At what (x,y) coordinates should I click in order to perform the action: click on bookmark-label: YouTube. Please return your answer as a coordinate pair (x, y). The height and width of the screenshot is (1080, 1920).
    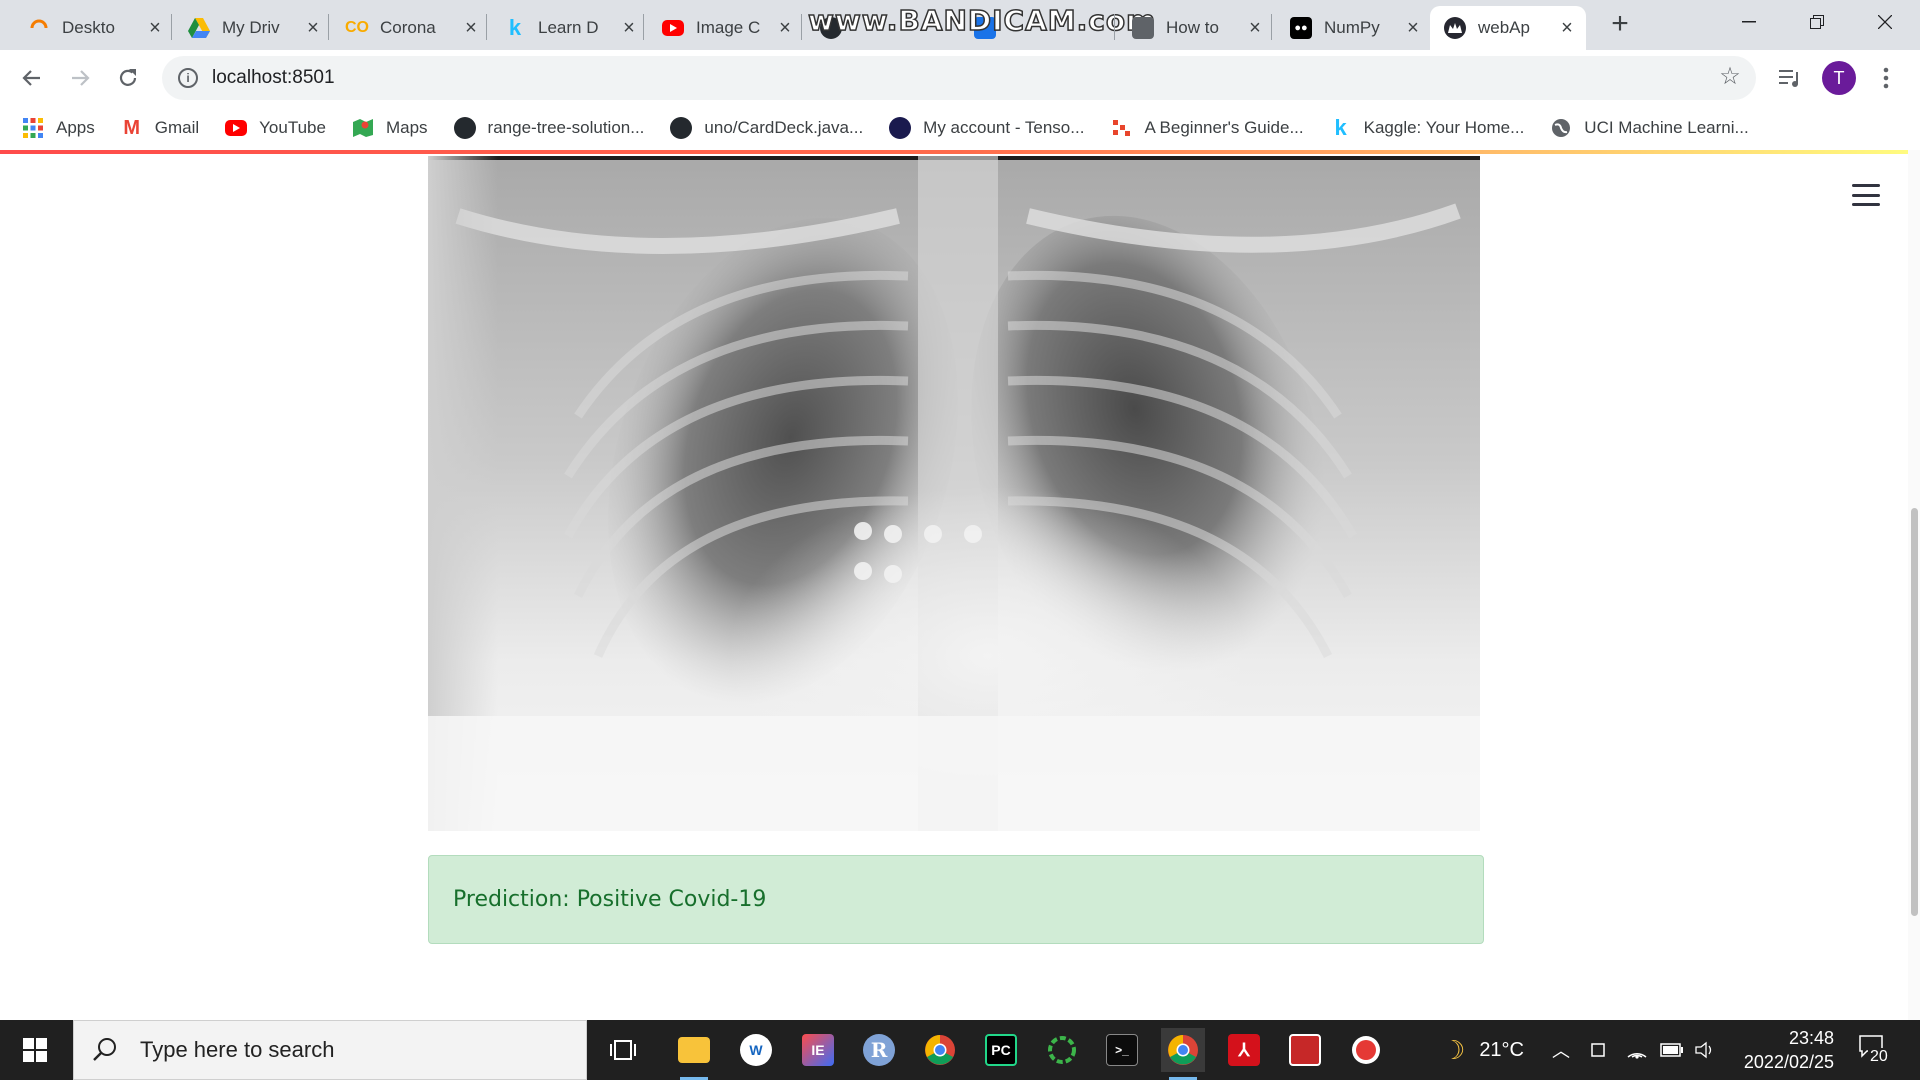
    Looking at the image, I should click on (292, 127).